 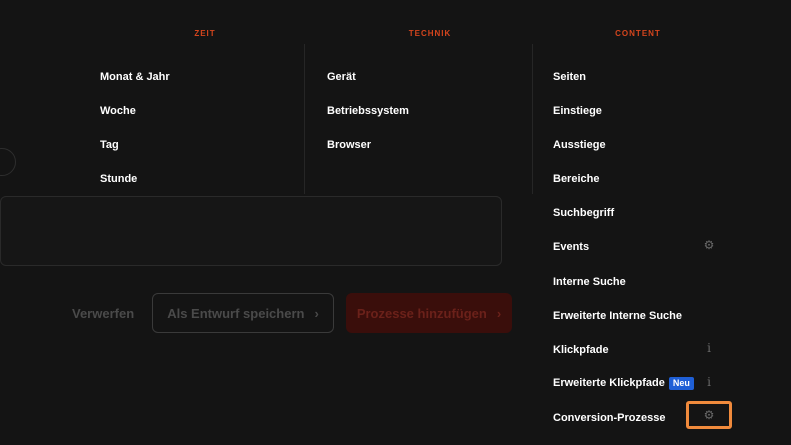 I want to click on save-draft-label: Als Entwurf speichern, so click(x=236, y=313).